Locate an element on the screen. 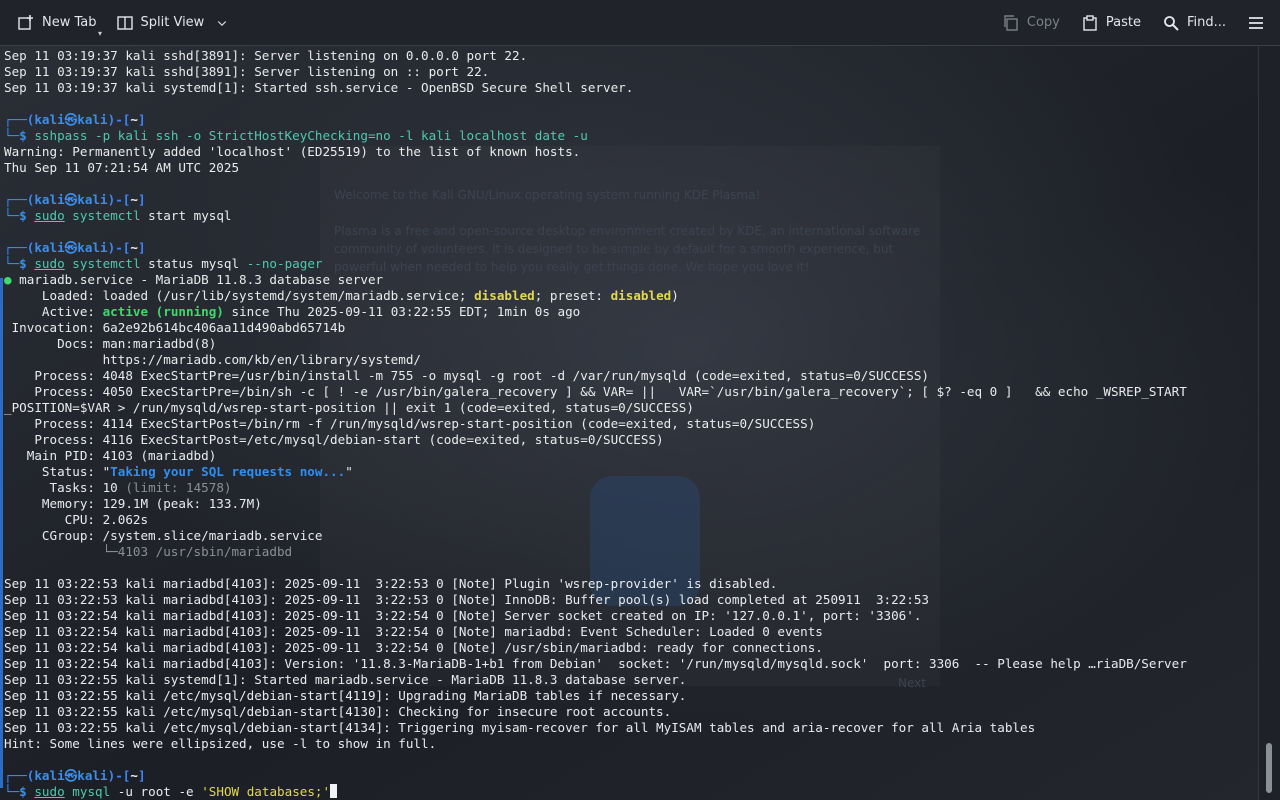  split-view-button: Split View is located at coordinates (173, 23).